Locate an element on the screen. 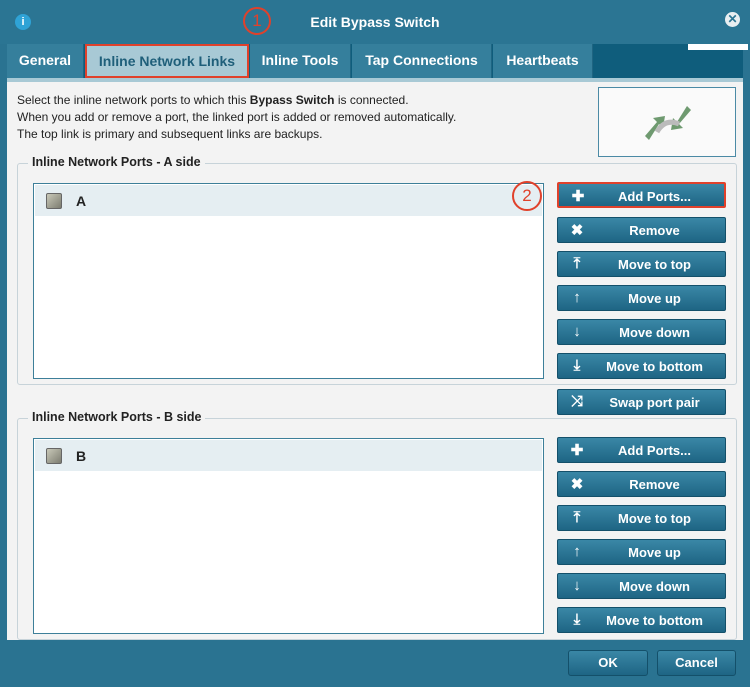  ok-button: OK is located at coordinates (608, 663).